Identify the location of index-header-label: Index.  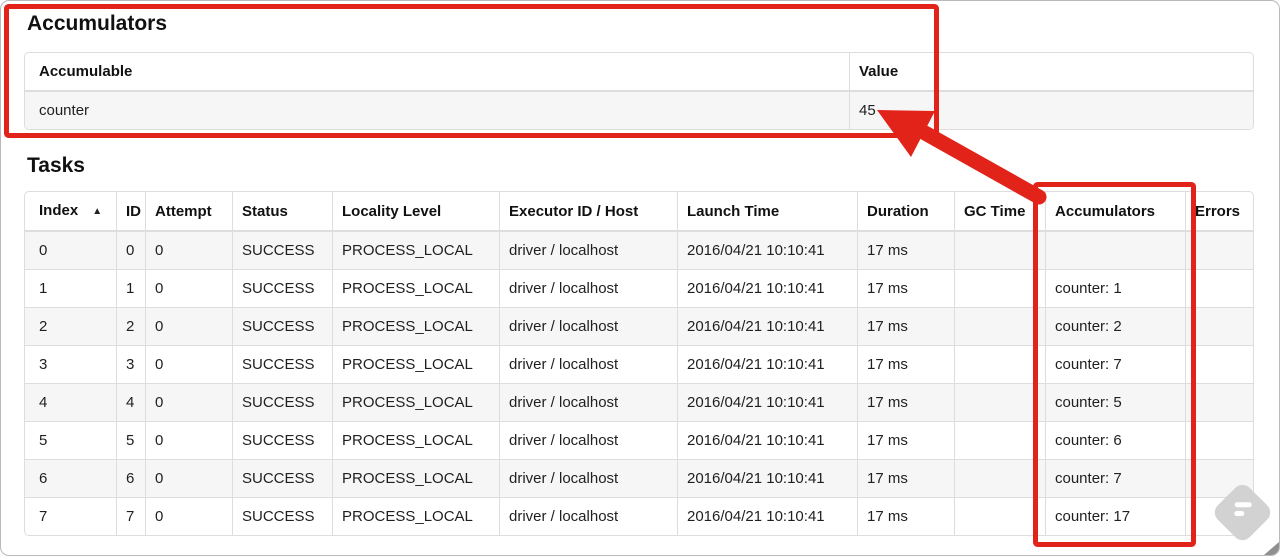
(59, 210).